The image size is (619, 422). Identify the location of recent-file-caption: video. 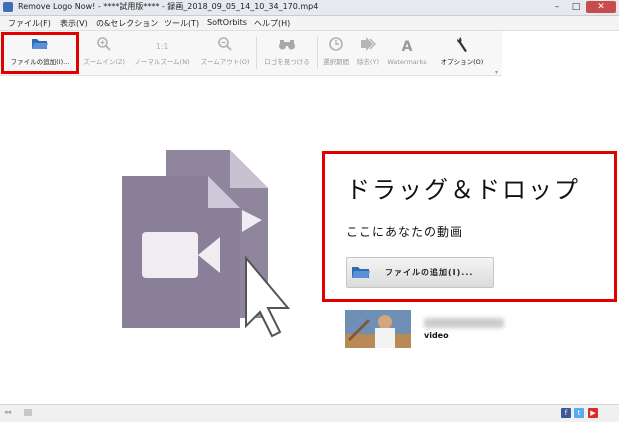
(436, 335).